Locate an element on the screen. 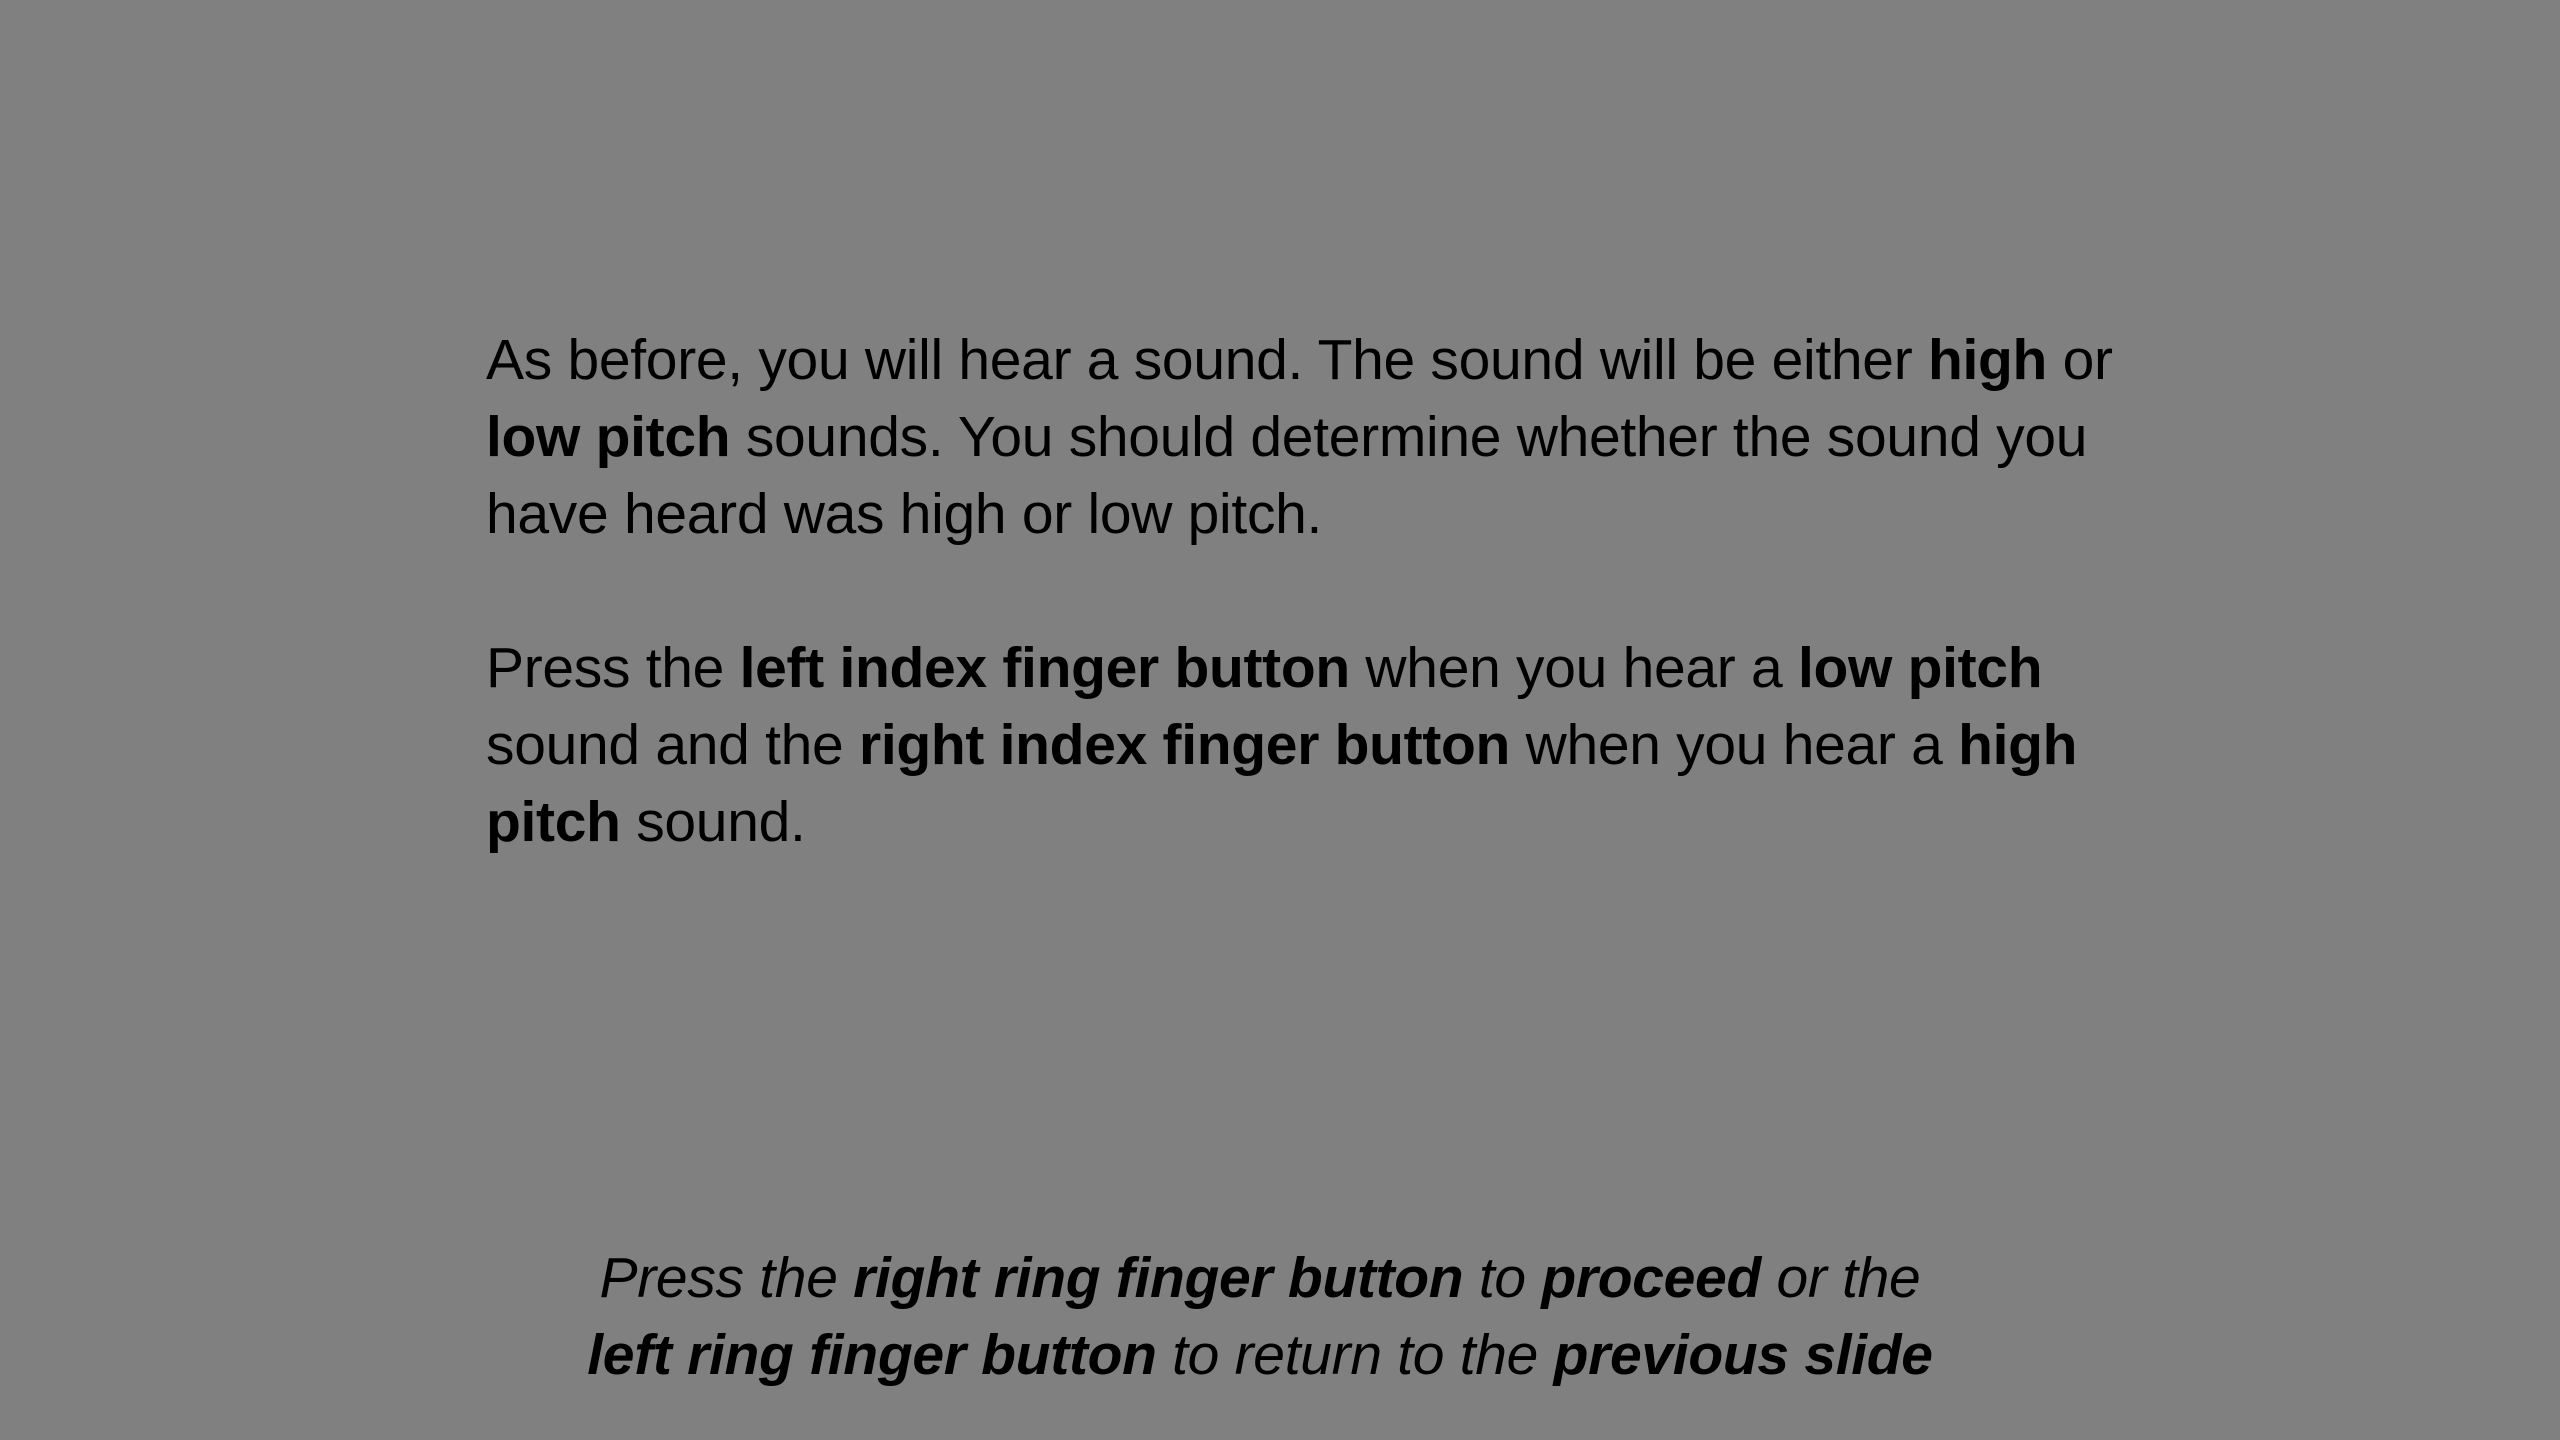 Image resolution: width=2560 pixels, height=1440 pixels. emphasis-high: high is located at coordinates (1987, 360).